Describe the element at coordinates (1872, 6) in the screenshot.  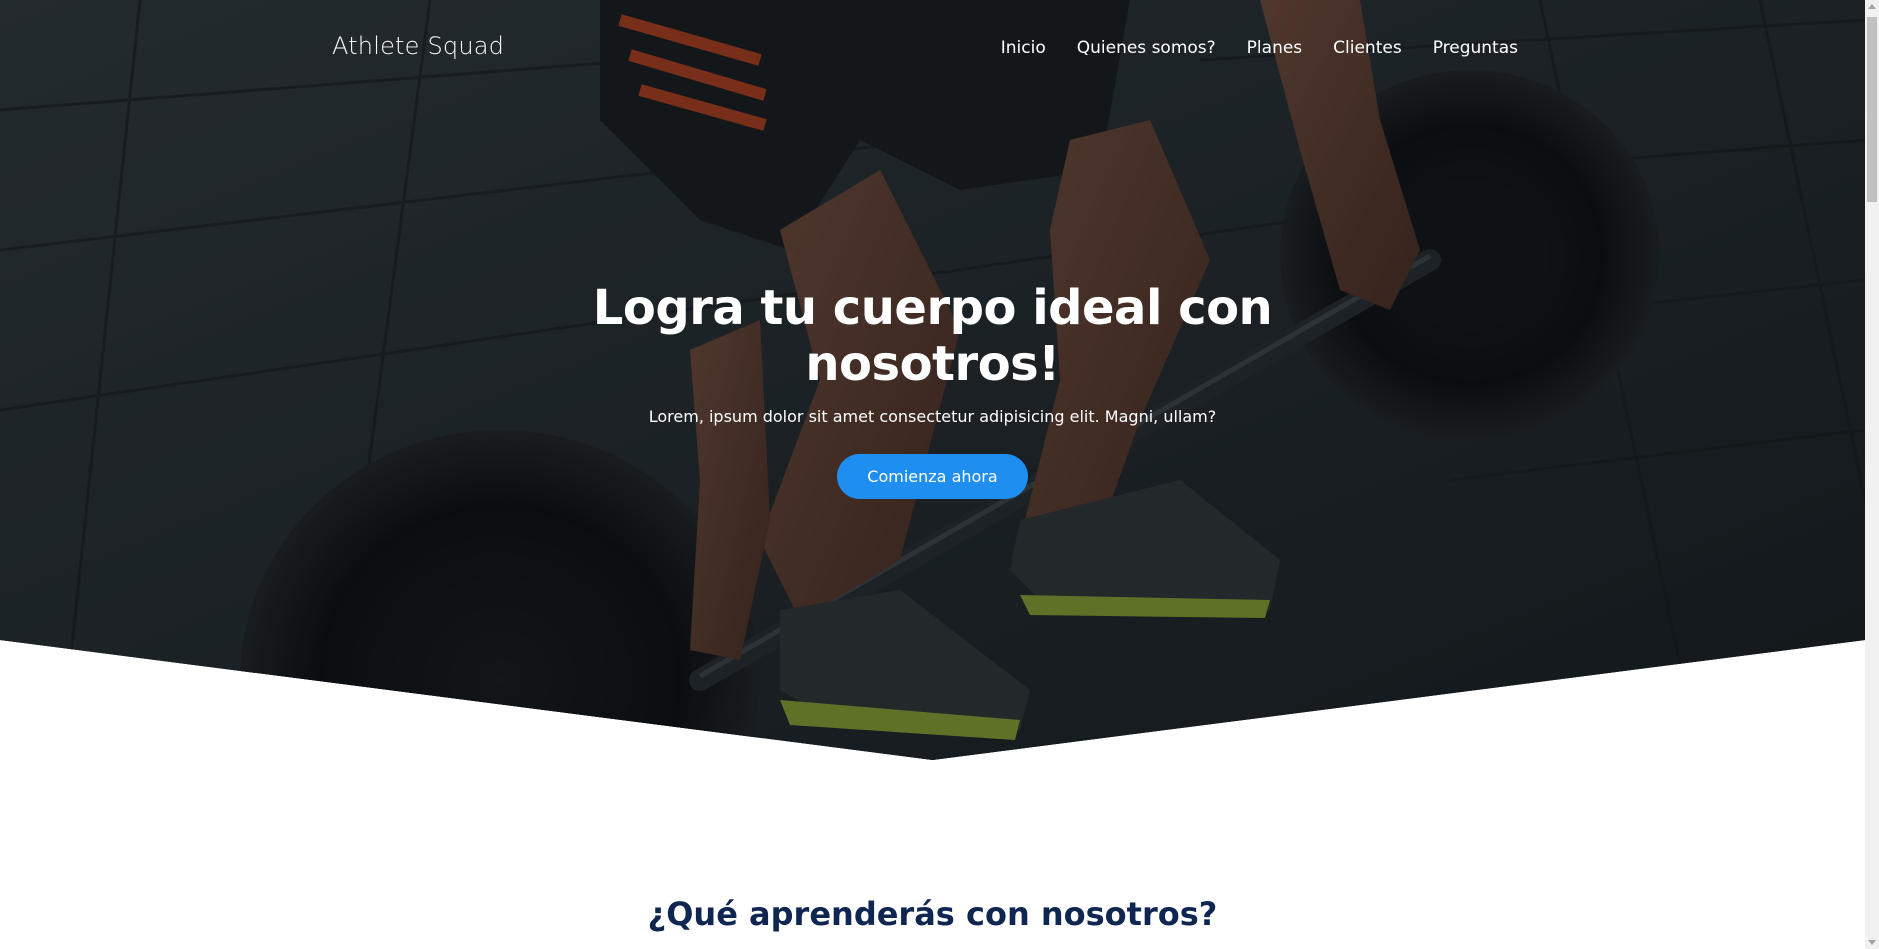
I see `scroll-up-icon` at that location.